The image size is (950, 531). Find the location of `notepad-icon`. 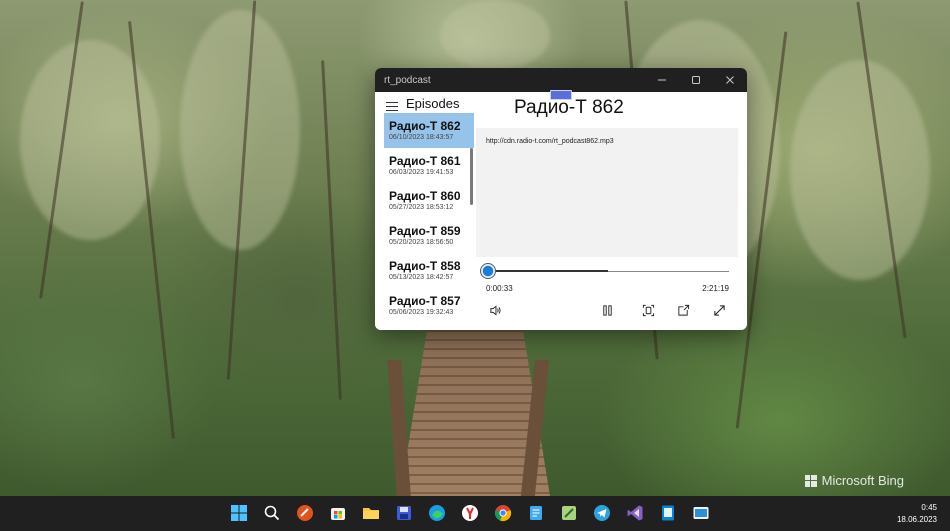

notepad-icon is located at coordinates (536, 513).